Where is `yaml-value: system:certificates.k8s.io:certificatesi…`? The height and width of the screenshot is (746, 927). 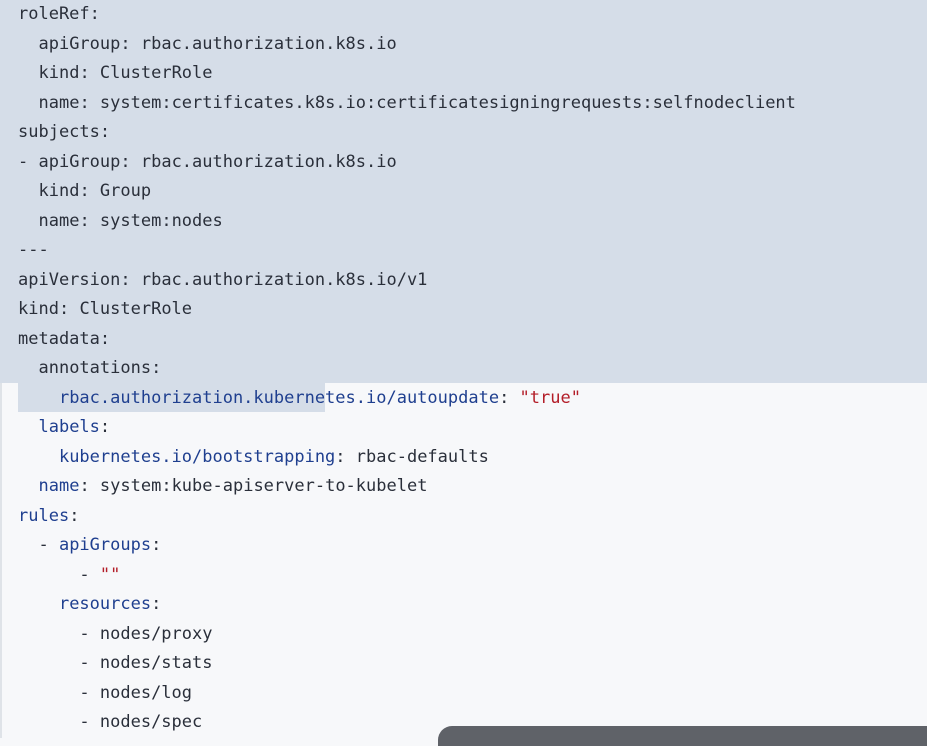 yaml-value: system:certificates.k8s.io:certificatesi… is located at coordinates (447, 102).